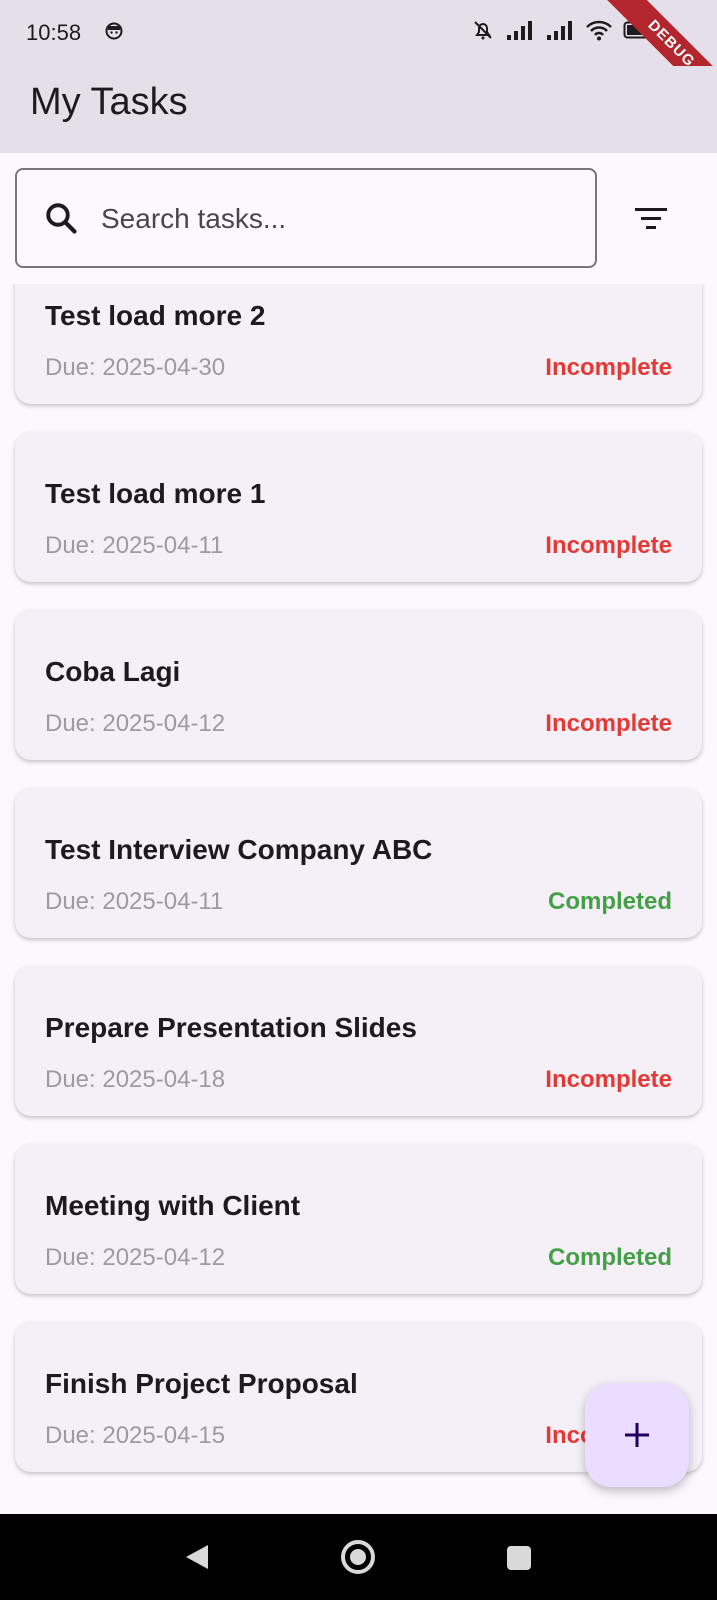 The width and height of the screenshot is (717, 1600). Describe the element at coordinates (61, 218) in the screenshot. I see `search-icon` at that location.